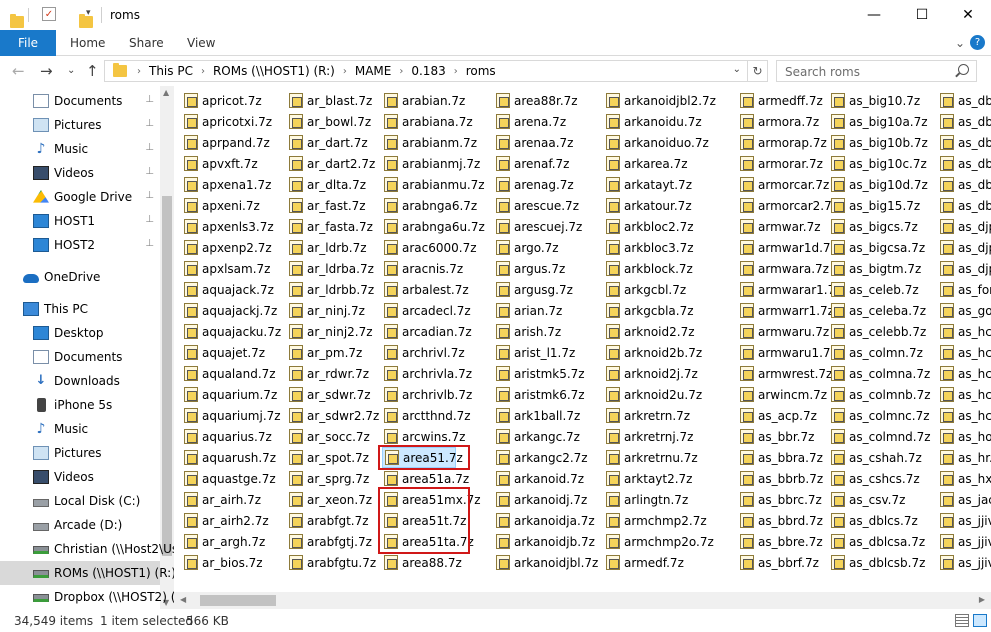 The width and height of the screenshot is (991, 632). I want to click on file-item: arkretrn.7z, so click(647, 415).